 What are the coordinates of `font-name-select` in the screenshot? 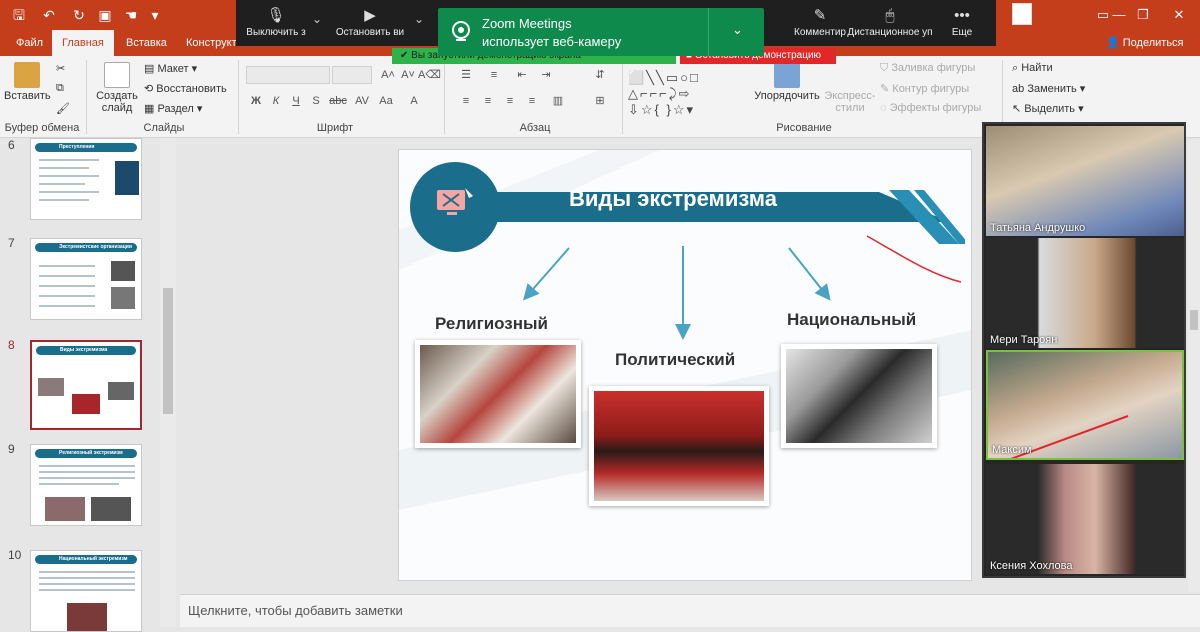 It's located at (288, 75).